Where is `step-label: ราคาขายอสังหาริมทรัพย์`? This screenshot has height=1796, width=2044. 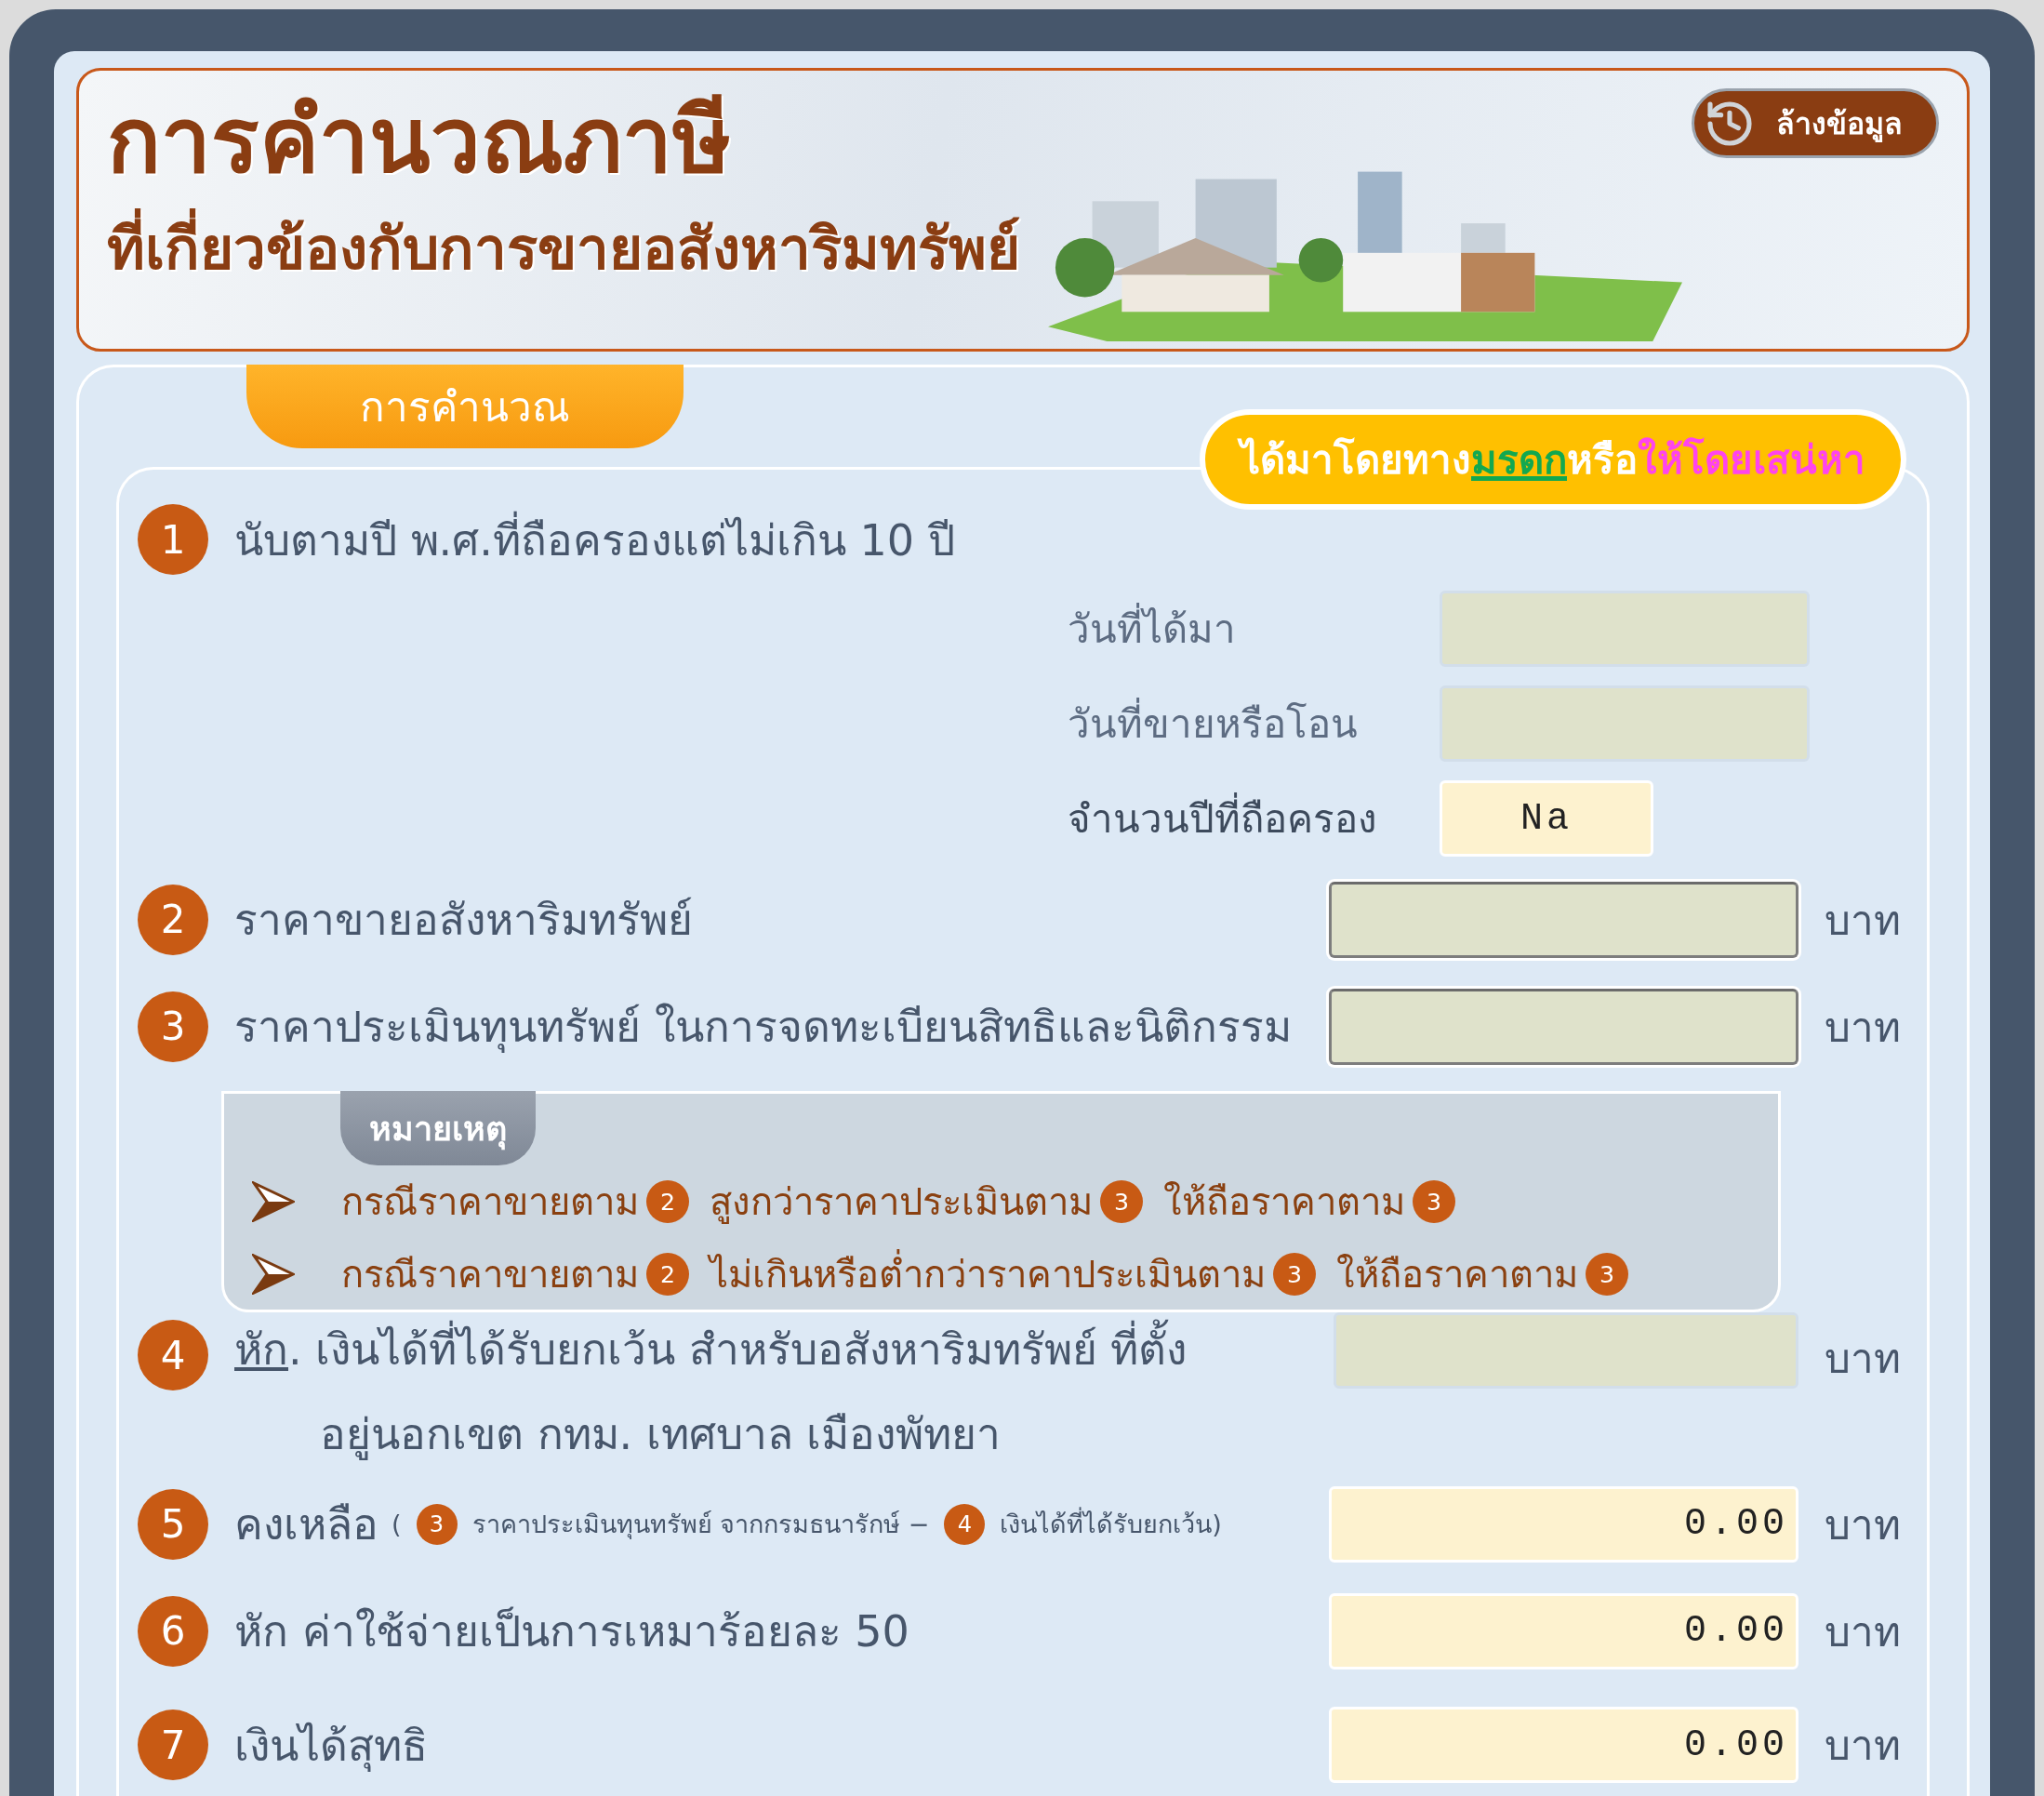 step-label: ราคาขายอสังหาริมทรัพย์ is located at coordinates (463, 920).